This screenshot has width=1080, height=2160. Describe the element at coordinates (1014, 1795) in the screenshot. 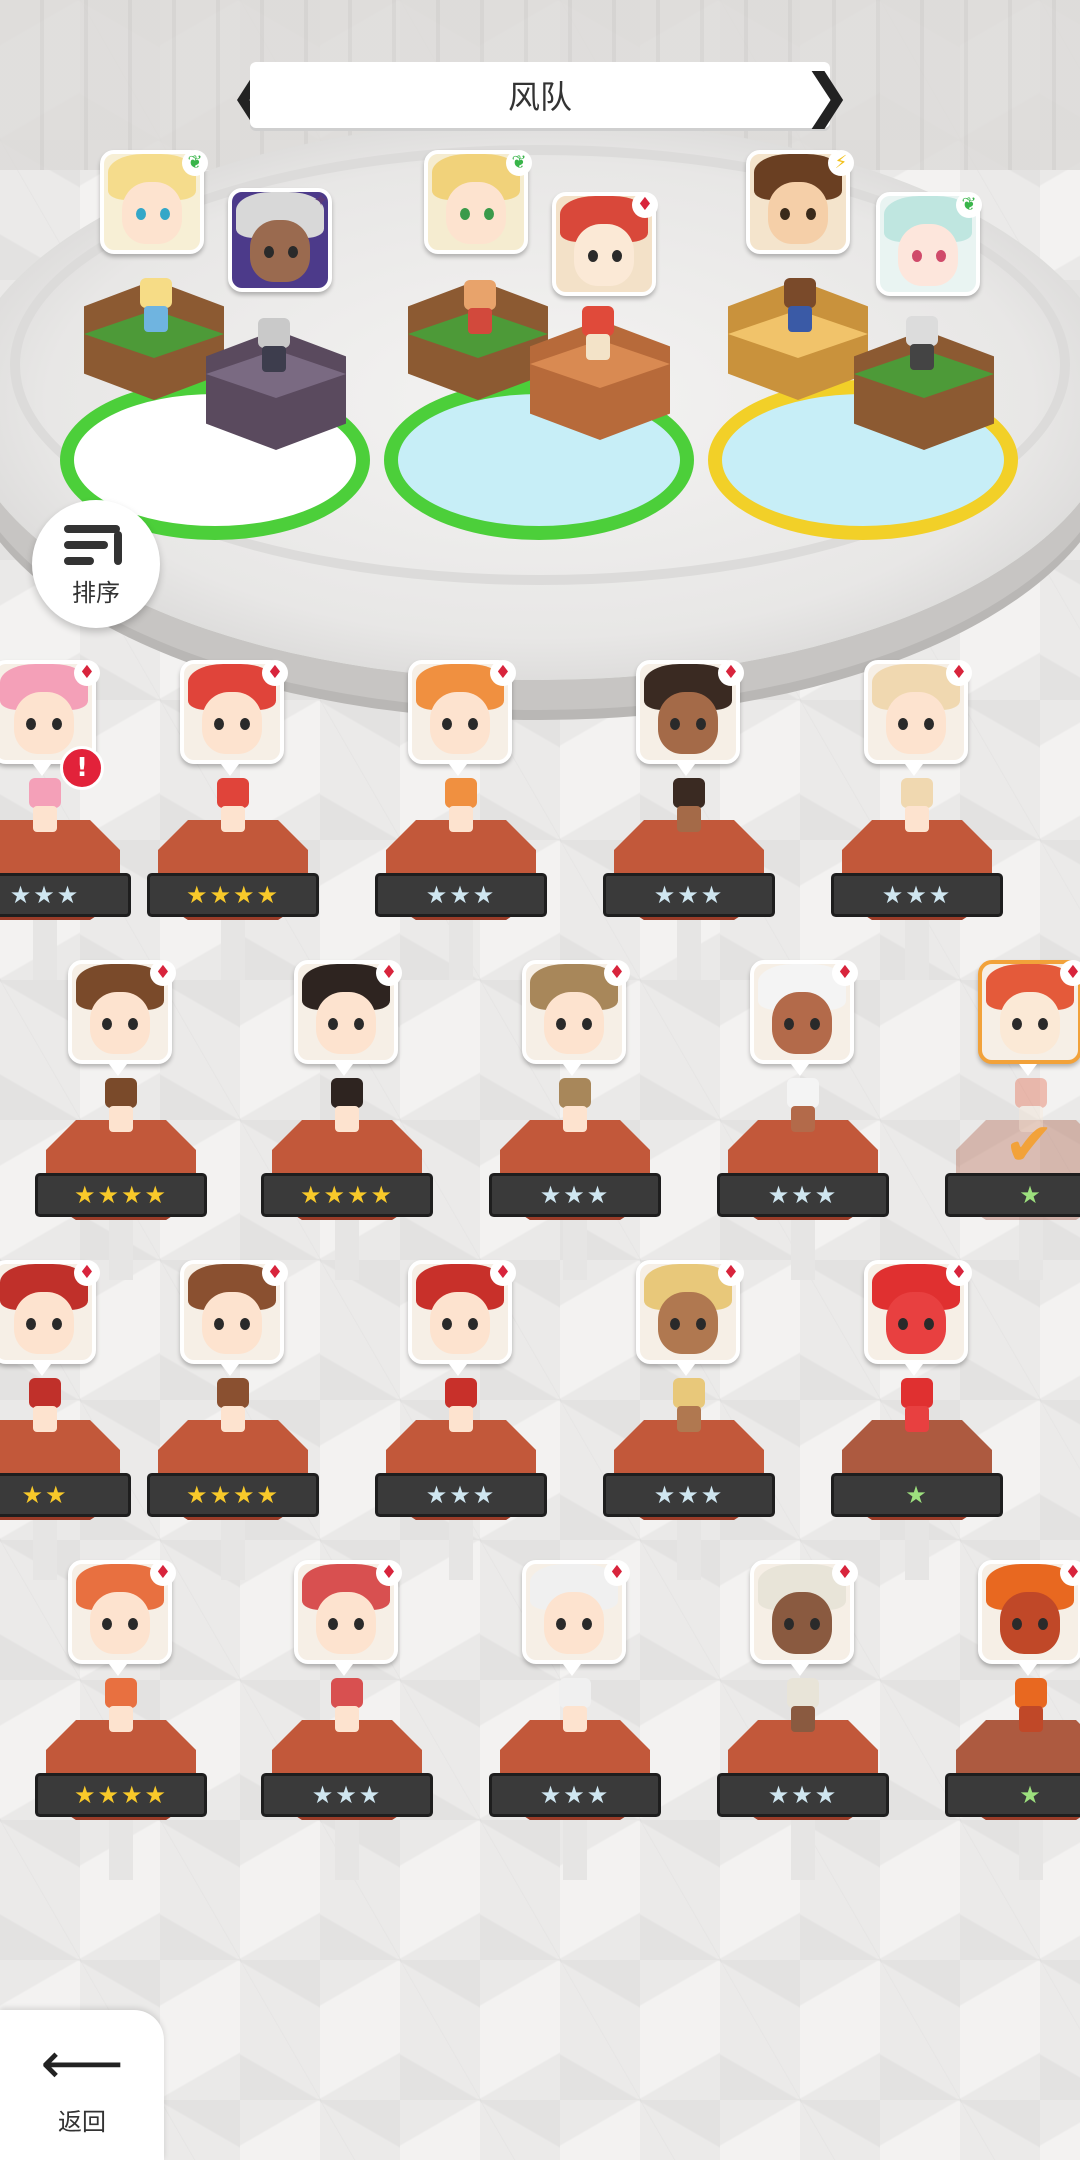

I see `star-rating: ★` at that location.